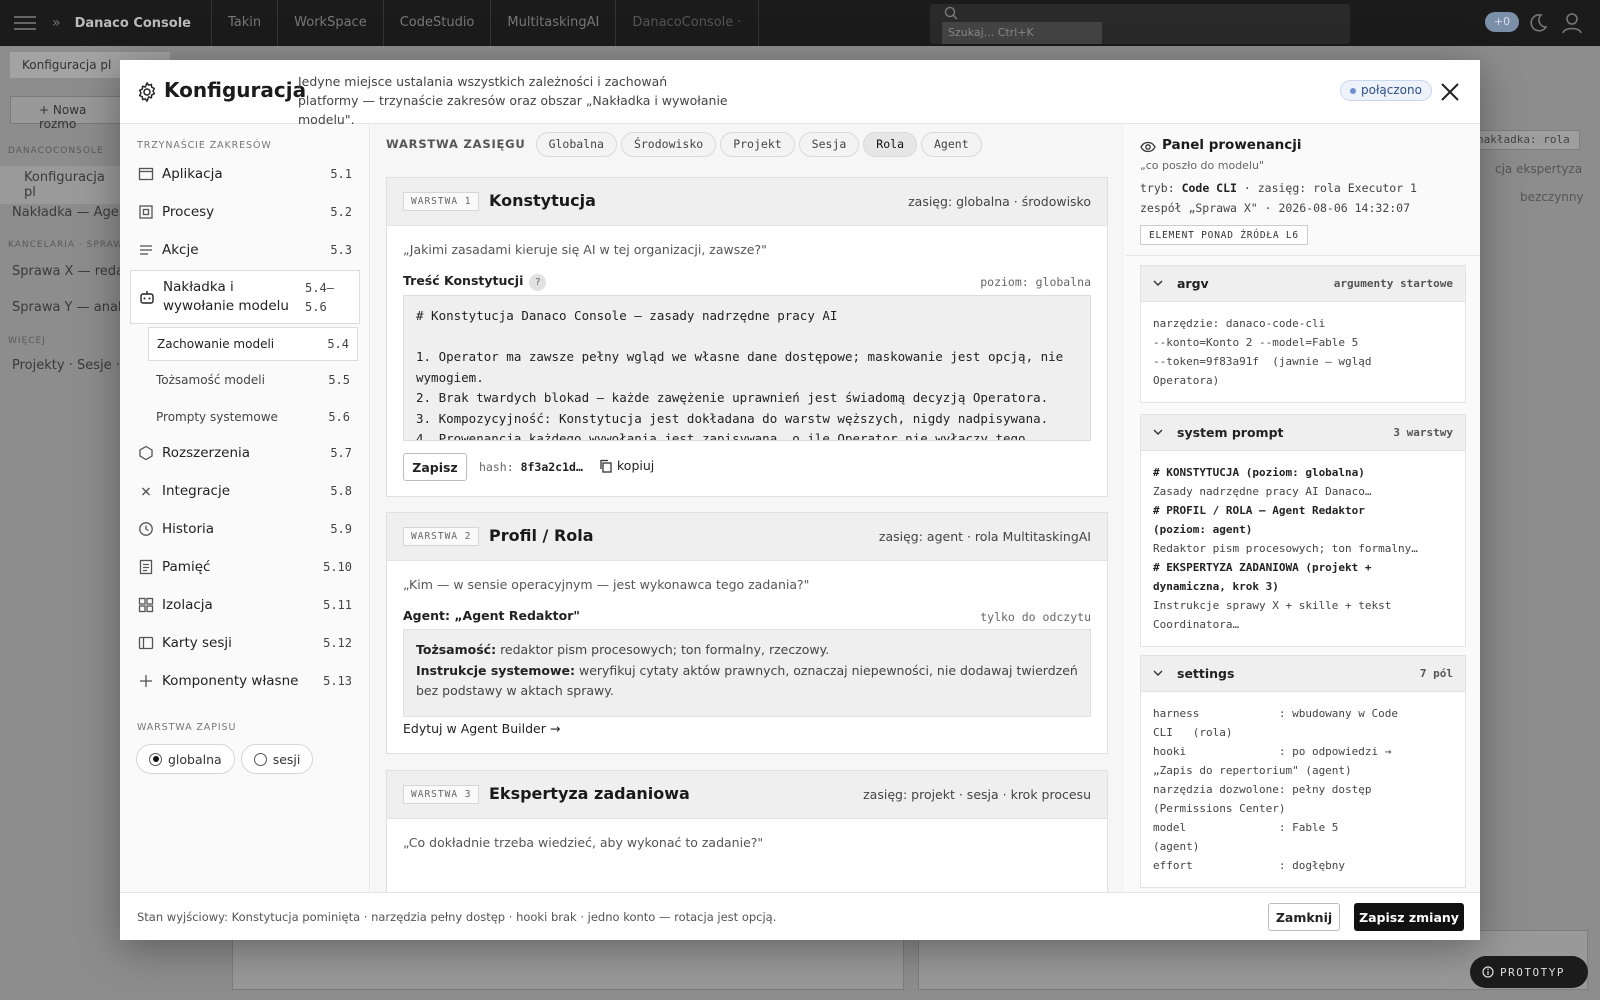 This screenshot has width=1600, height=1000. What do you see at coordinates (187, 727) in the screenshot?
I see `write-layer-label: WARSTWA ZAPISU` at bounding box center [187, 727].